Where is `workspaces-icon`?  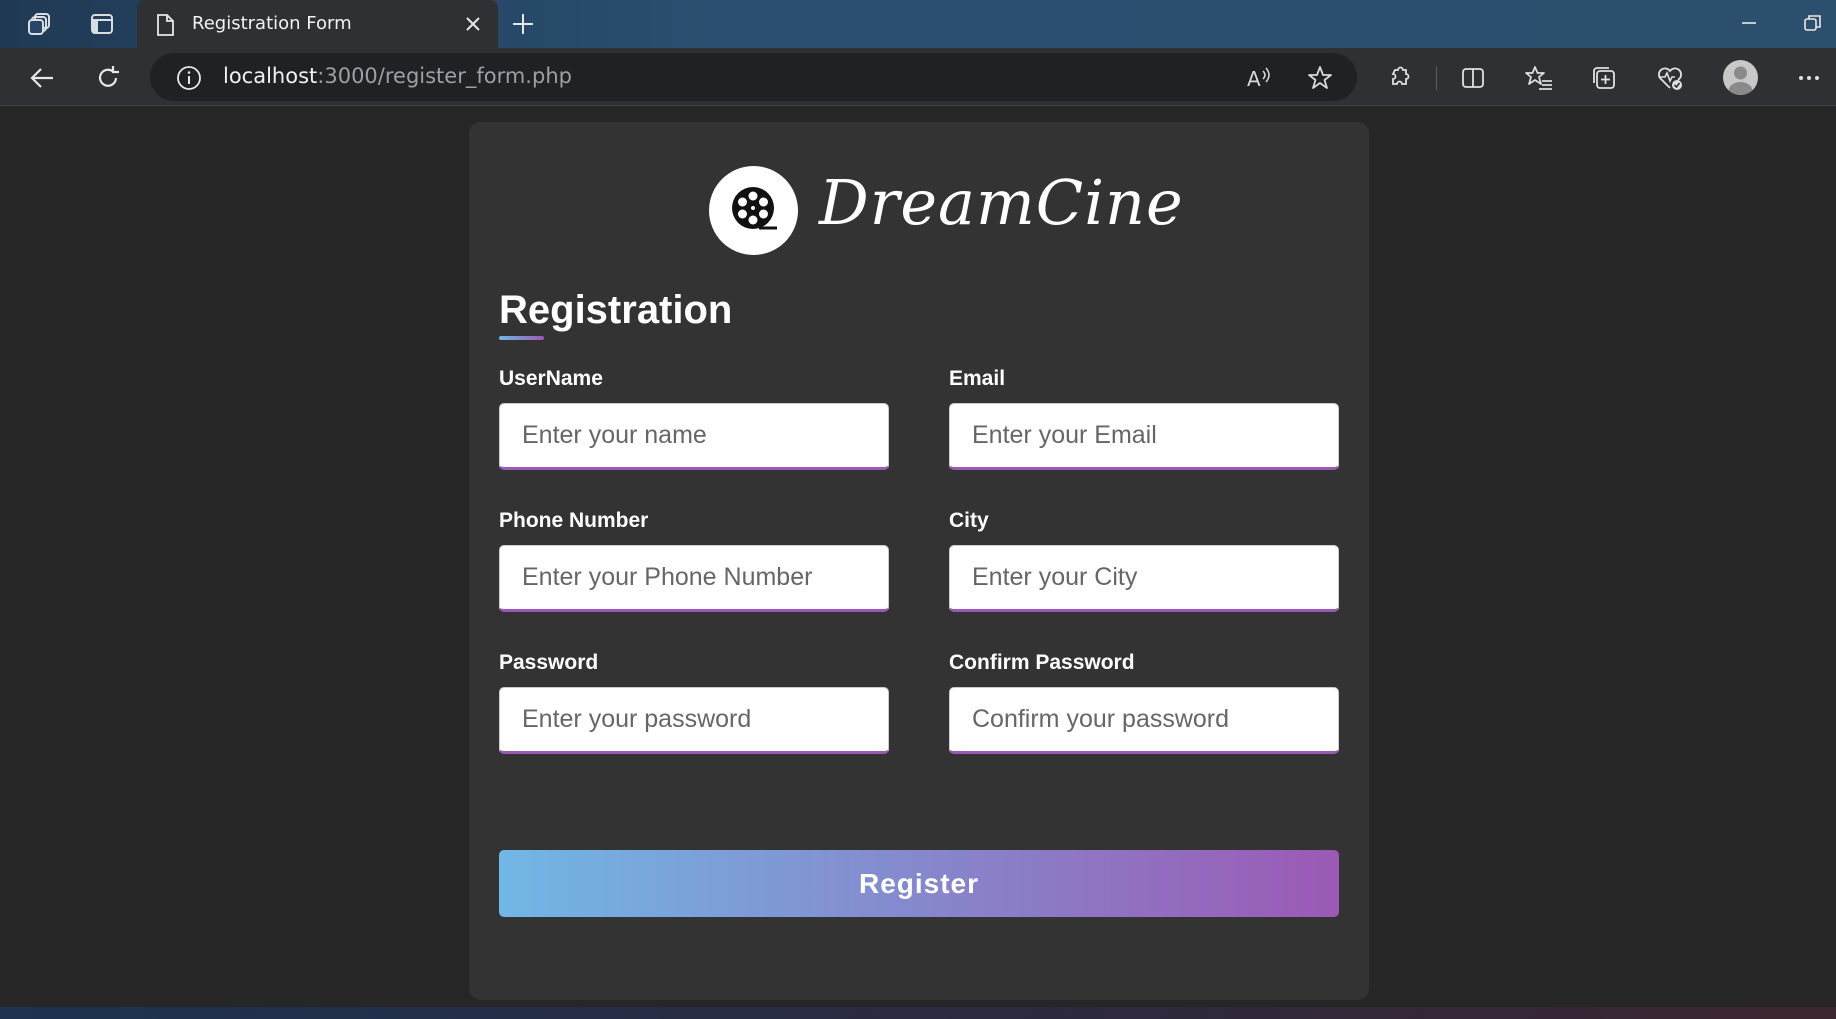
workspaces-icon is located at coordinates (40, 24).